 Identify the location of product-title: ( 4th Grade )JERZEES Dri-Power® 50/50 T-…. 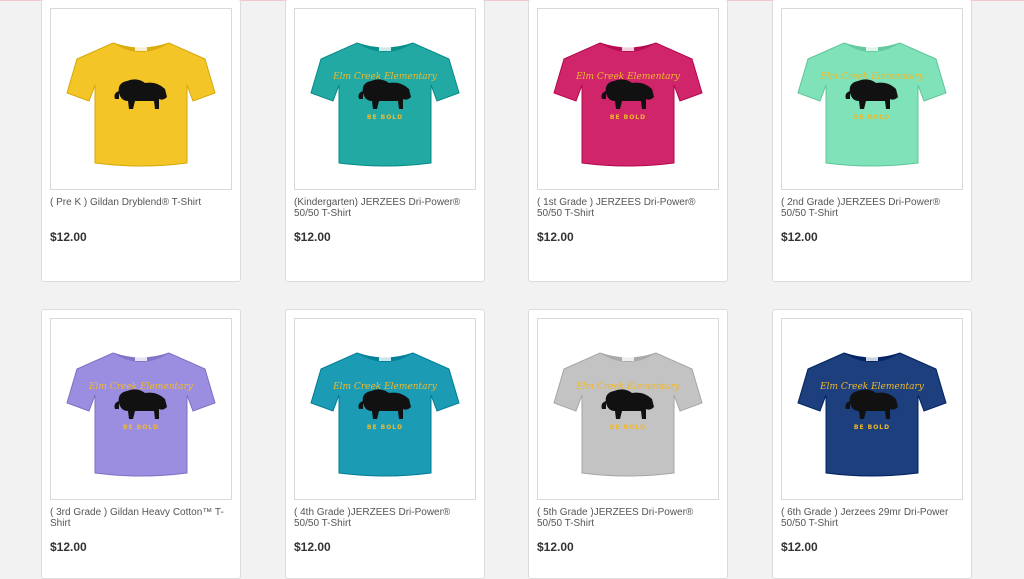
(385, 518).